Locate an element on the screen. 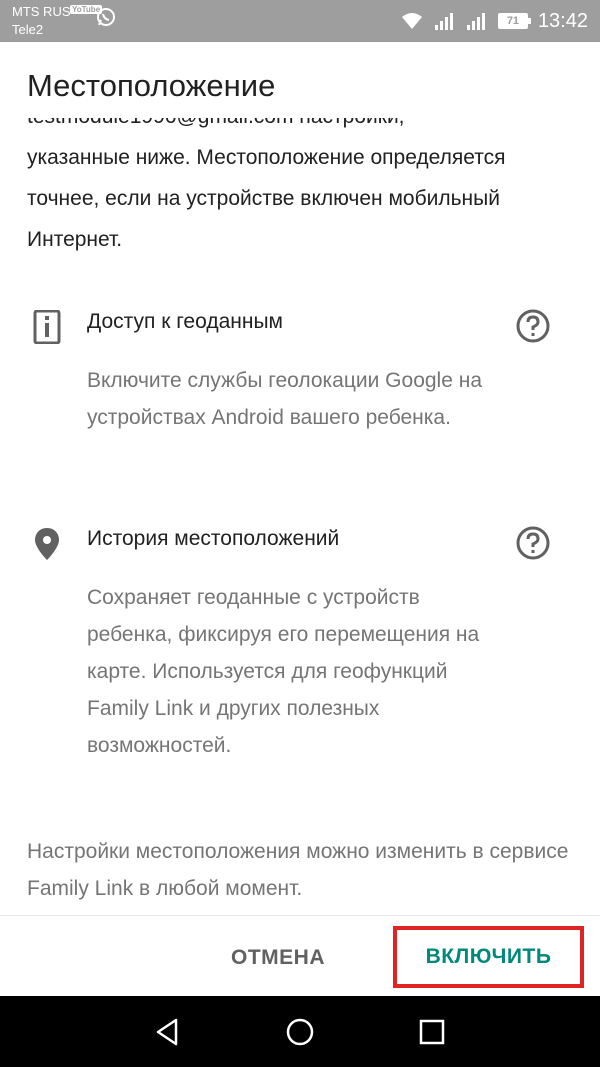 The height and width of the screenshot is (1067, 600). navigation-bar is located at coordinates (300, 1031).